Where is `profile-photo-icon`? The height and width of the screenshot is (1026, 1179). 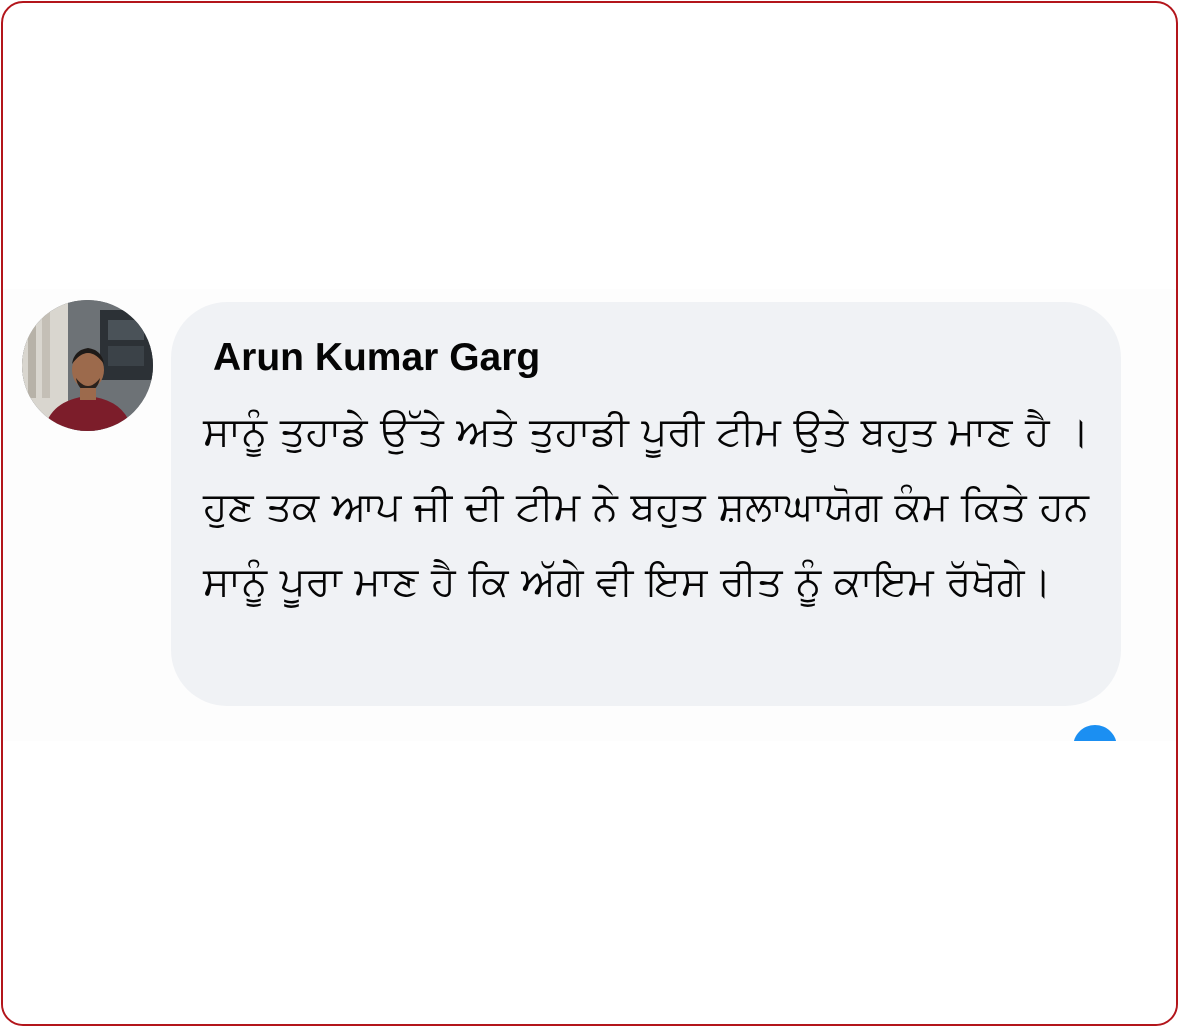 profile-photo-icon is located at coordinates (87, 365).